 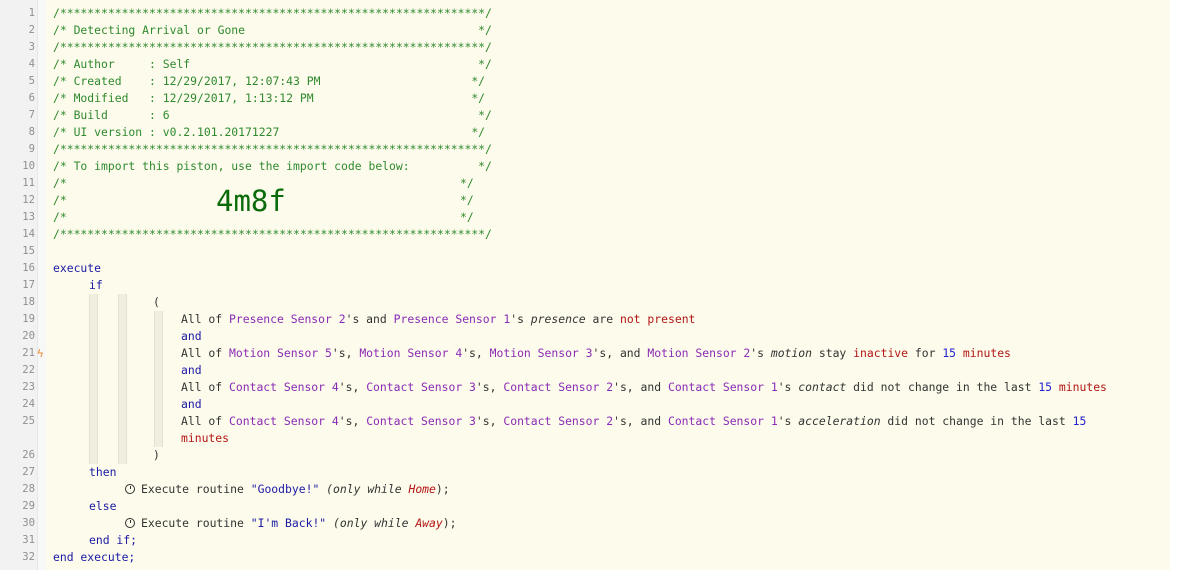 I want to click on author-comment: /* Author : Self */, so click(x=272, y=64).